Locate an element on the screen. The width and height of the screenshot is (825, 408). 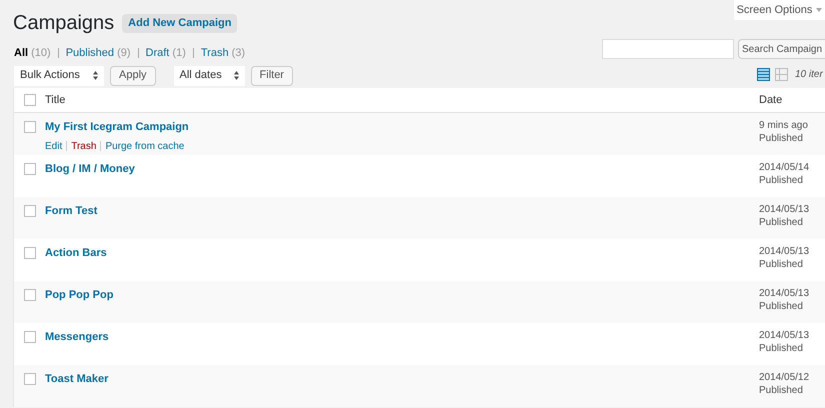
dropdown: All dates is located at coordinates (209, 76).